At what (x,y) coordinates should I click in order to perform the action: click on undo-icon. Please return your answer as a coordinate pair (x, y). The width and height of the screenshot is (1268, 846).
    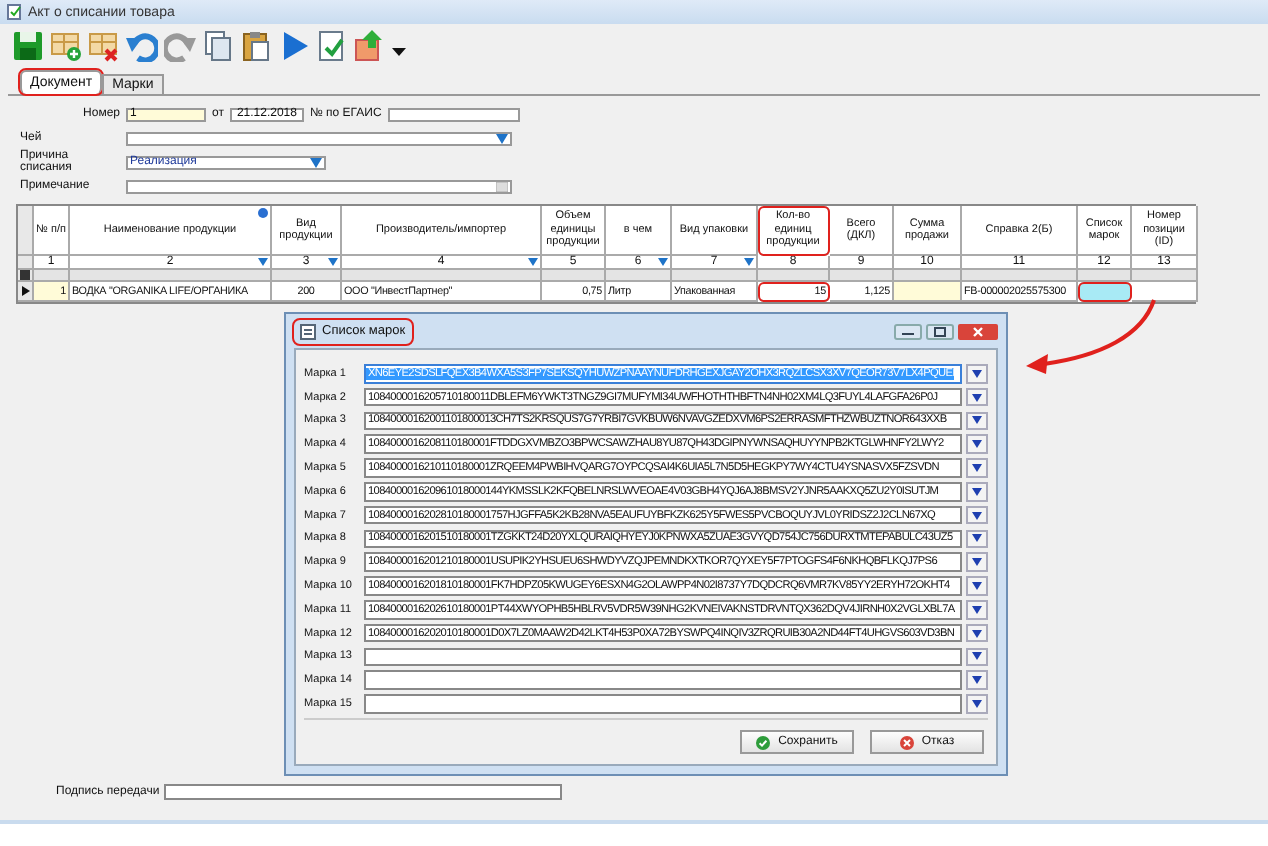
    Looking at the image, I should click on (142, 46).